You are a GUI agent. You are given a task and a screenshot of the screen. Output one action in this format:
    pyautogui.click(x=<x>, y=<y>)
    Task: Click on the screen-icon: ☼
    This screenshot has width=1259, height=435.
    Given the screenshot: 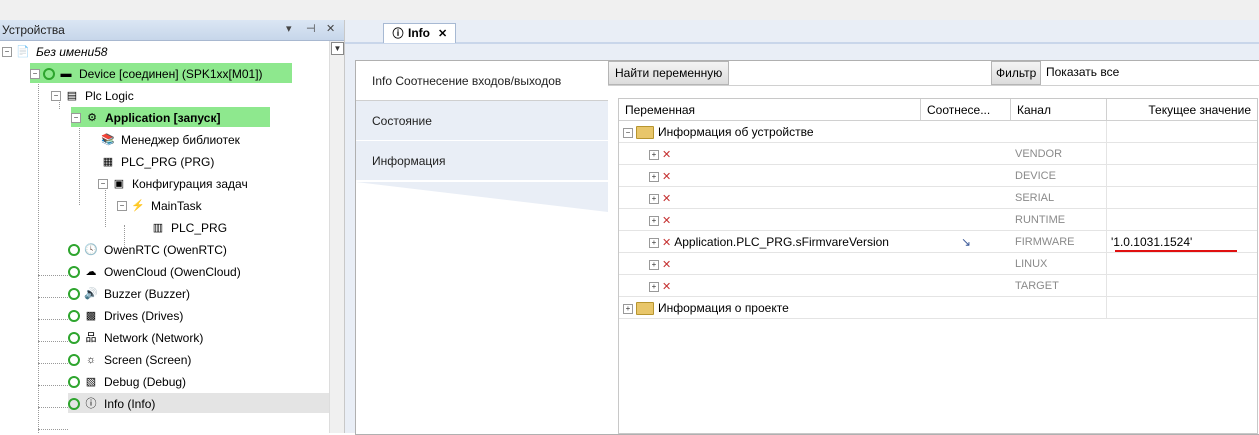 What is the action you would take?
    pyautogui.click(x=91, y=359)
    